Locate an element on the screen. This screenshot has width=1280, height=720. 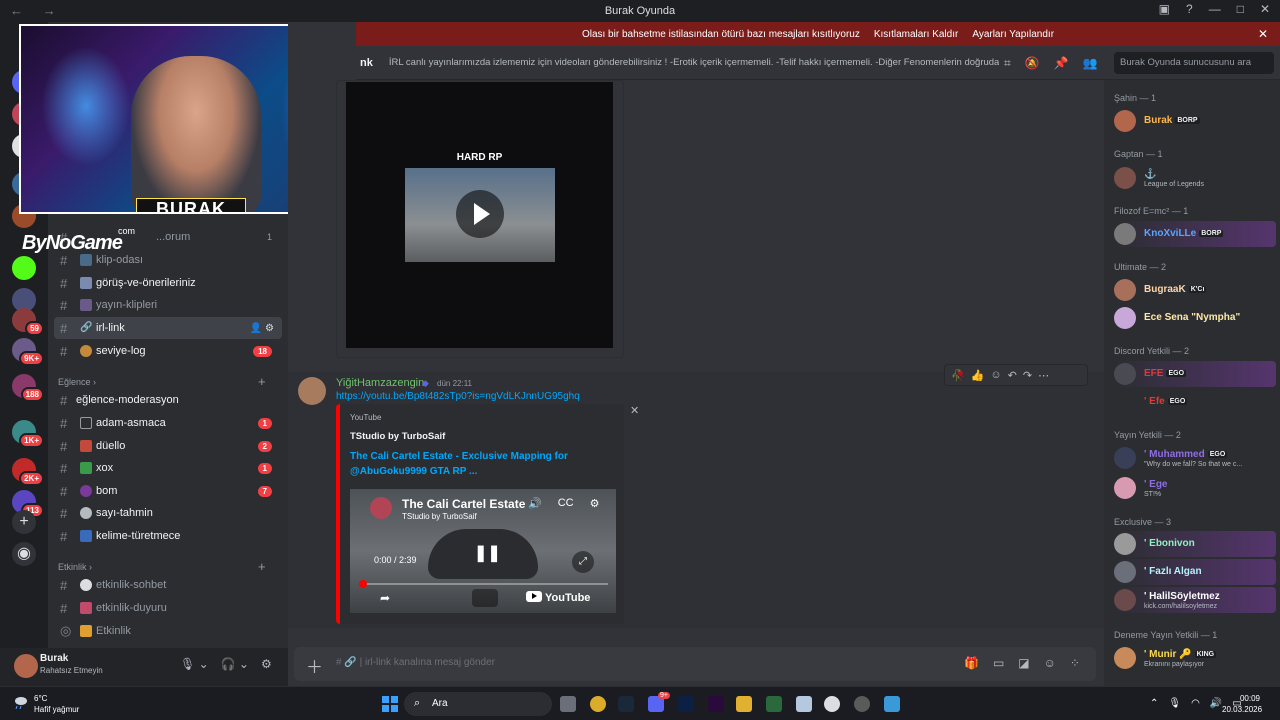
taskbar-clock: 00:09 20.03.2026 is located at coordinates (1242, 704).